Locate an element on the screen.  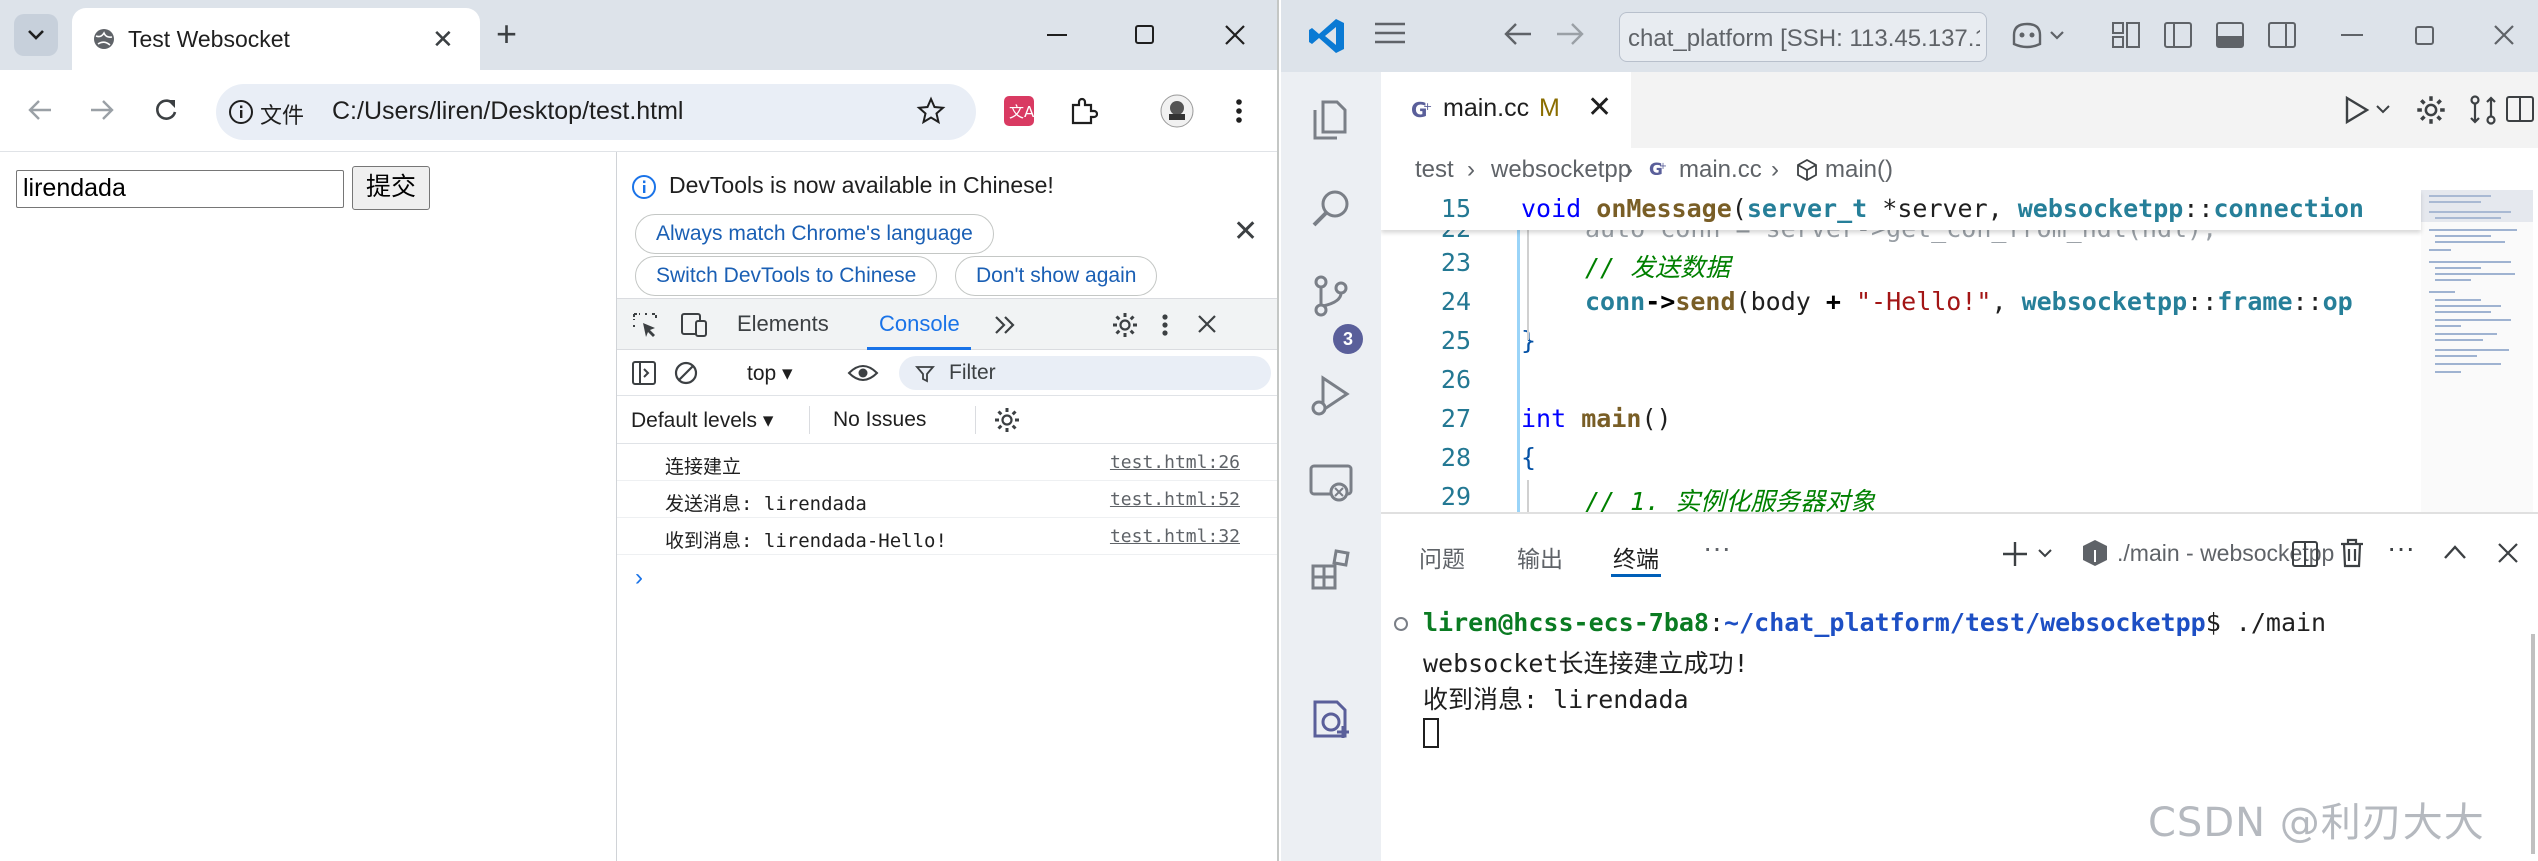
maximize-panel-icon is located at coordinates (2455, 552).